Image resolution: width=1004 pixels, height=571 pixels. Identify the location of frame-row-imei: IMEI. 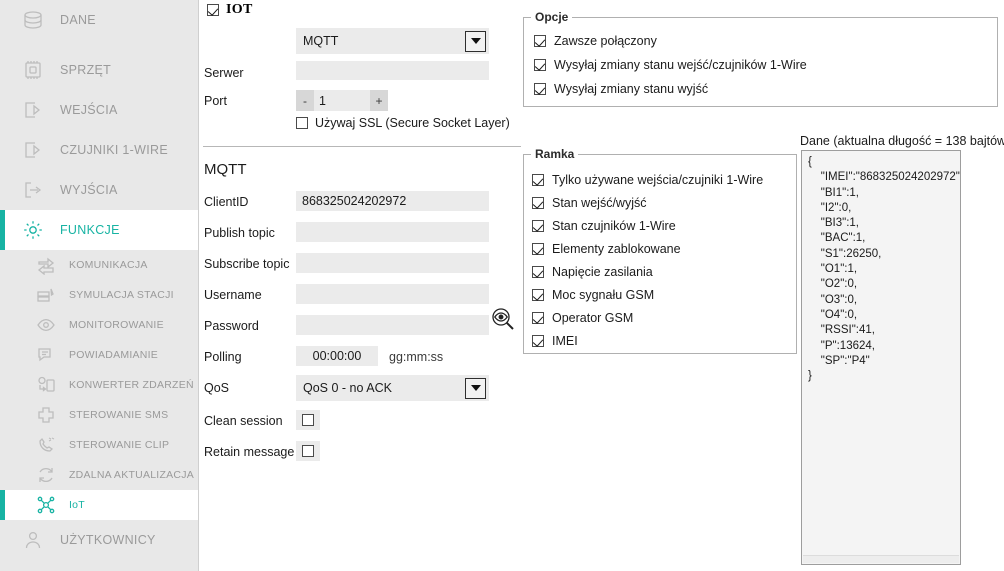
(555, 341).